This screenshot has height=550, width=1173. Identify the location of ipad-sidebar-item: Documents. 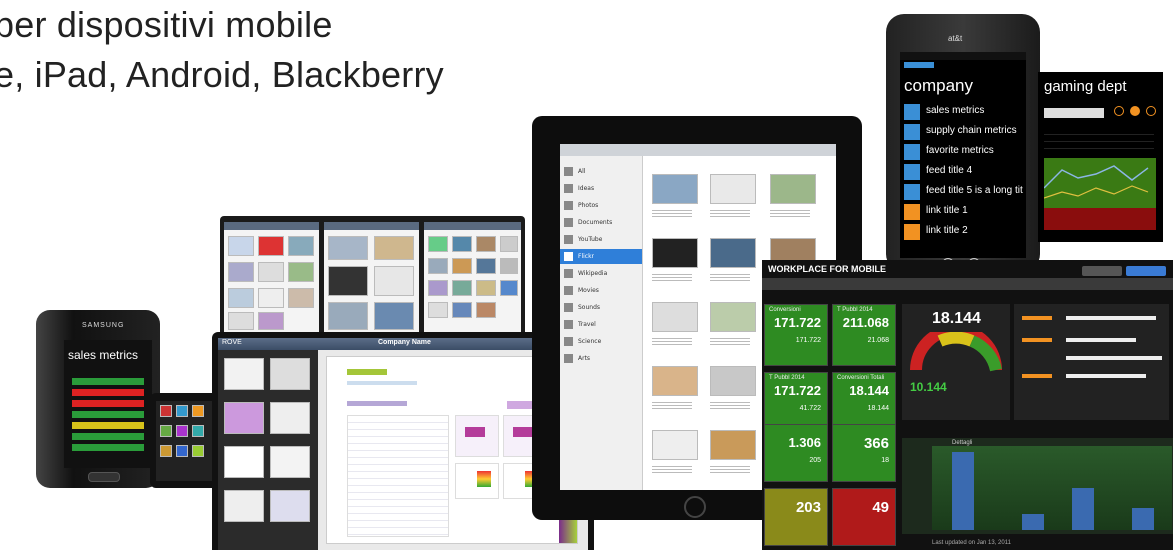
(601, 222).